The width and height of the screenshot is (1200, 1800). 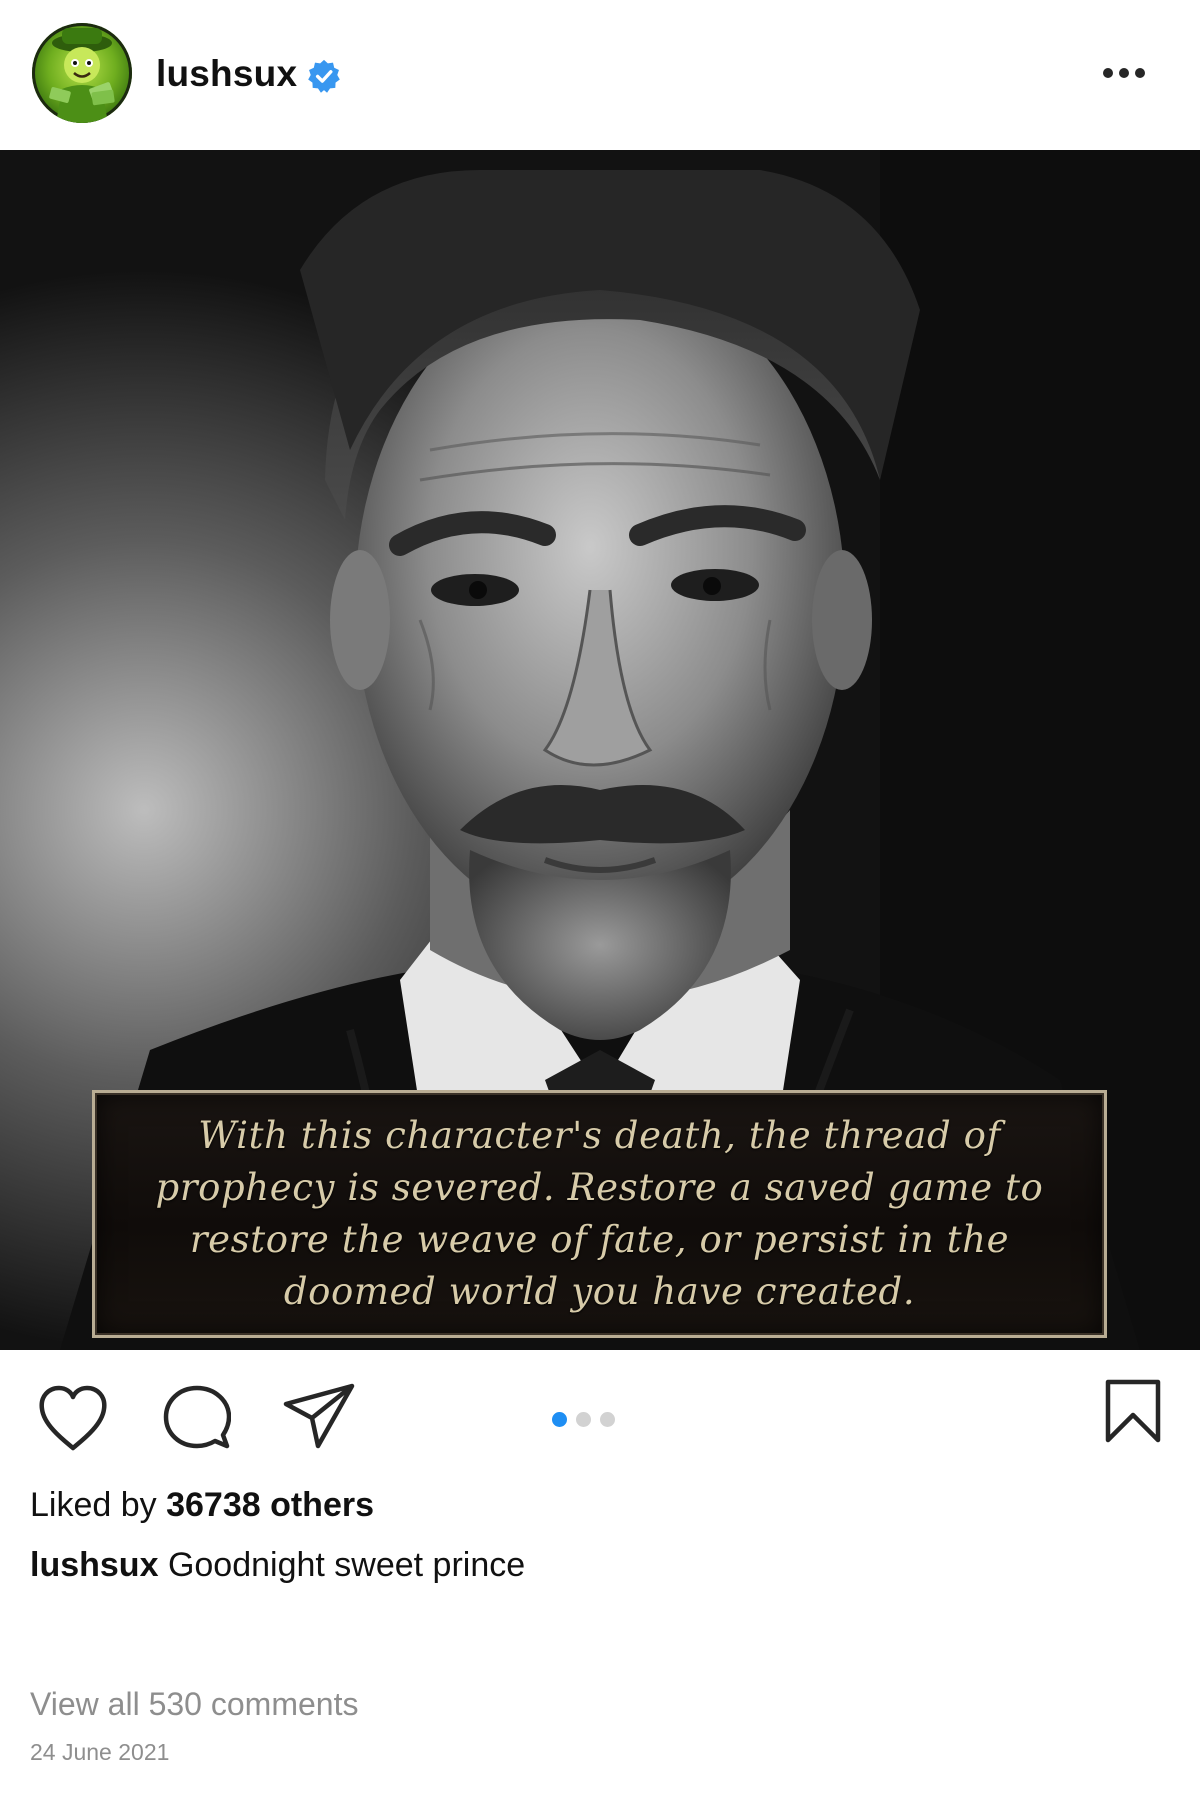 What do you see at coordinates (319, 1417) in the screenshot?
I see `paper-plane-icon` at bounding box center [319, 1417].